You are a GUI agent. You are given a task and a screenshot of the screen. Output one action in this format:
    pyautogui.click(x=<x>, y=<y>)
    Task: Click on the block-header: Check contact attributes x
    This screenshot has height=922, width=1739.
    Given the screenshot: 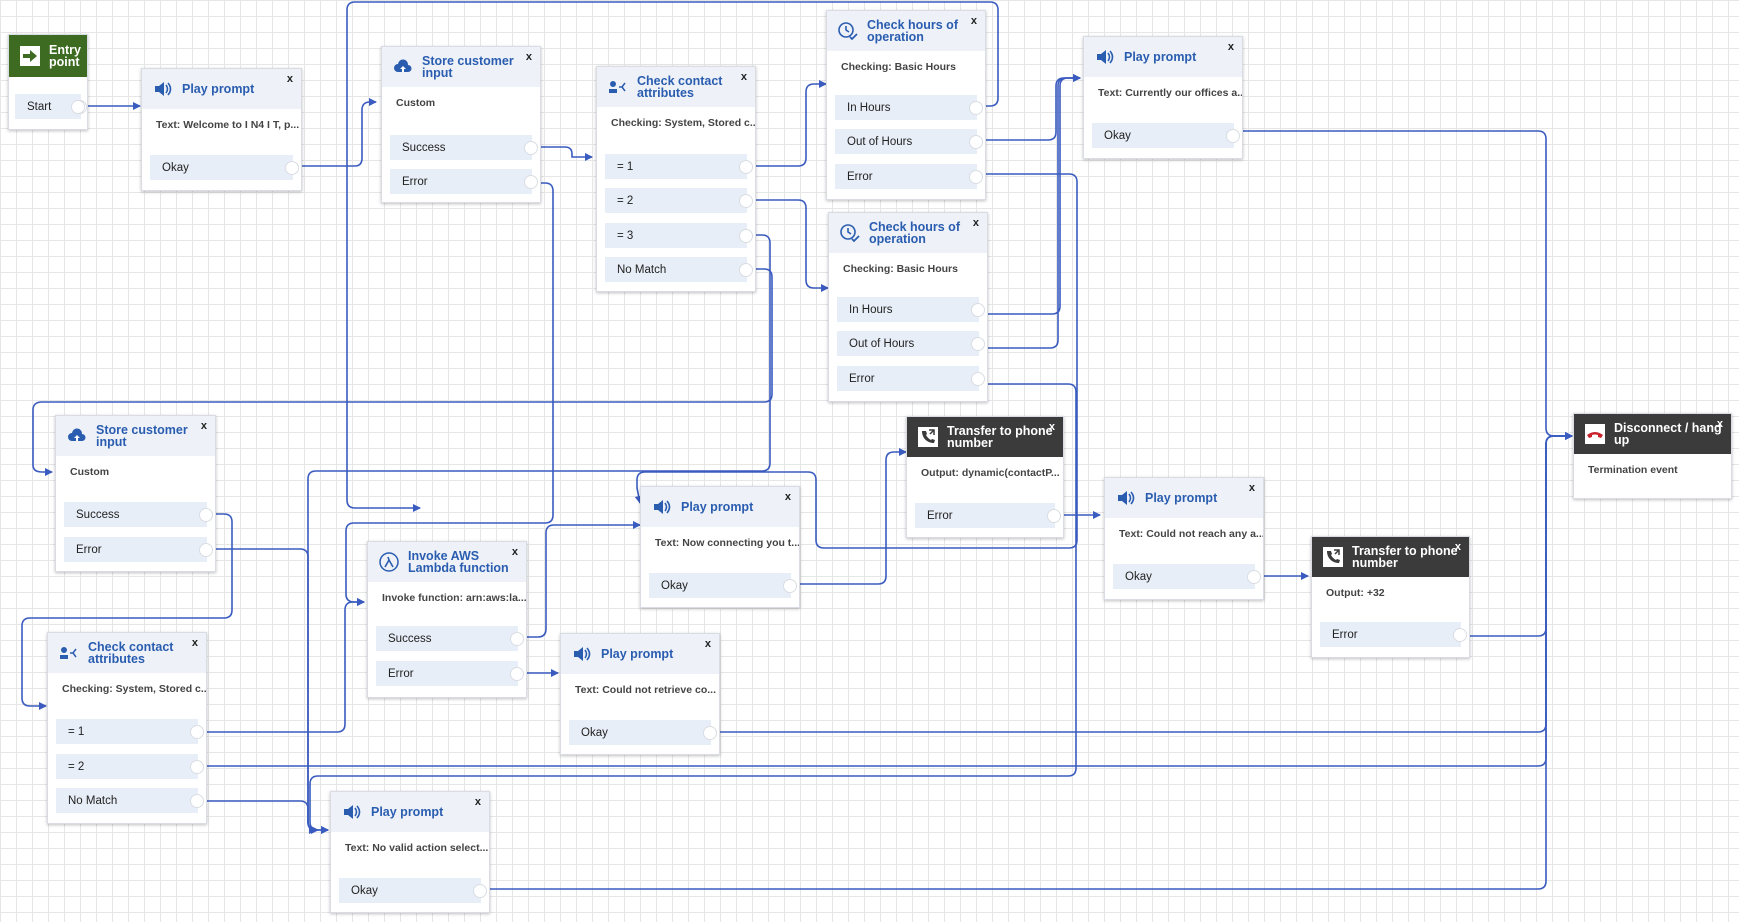 What is the action you would take?
    pyautogui.click(x=127, y=653)
    